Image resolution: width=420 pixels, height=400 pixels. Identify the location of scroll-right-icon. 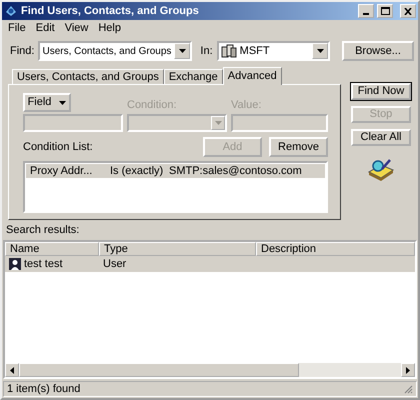
(408, 370).